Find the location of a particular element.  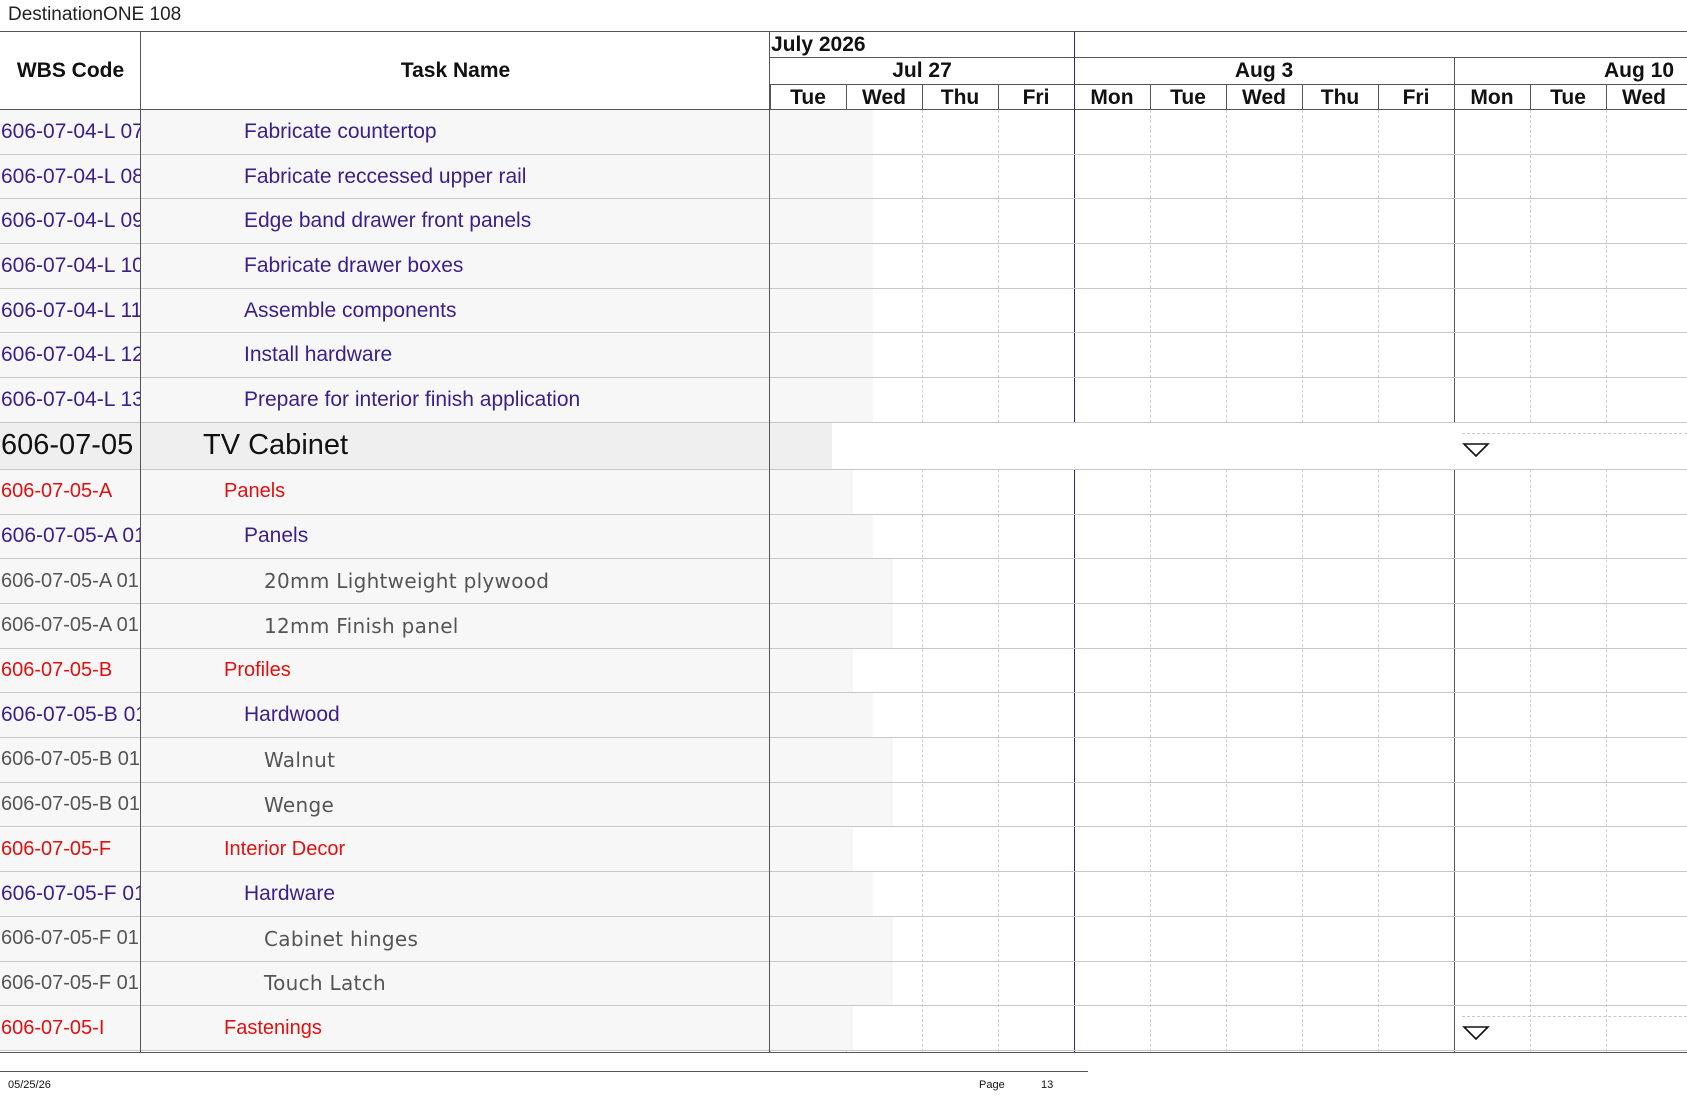

wbs-code: 606-07-05 is located at coordinates (67, 445).